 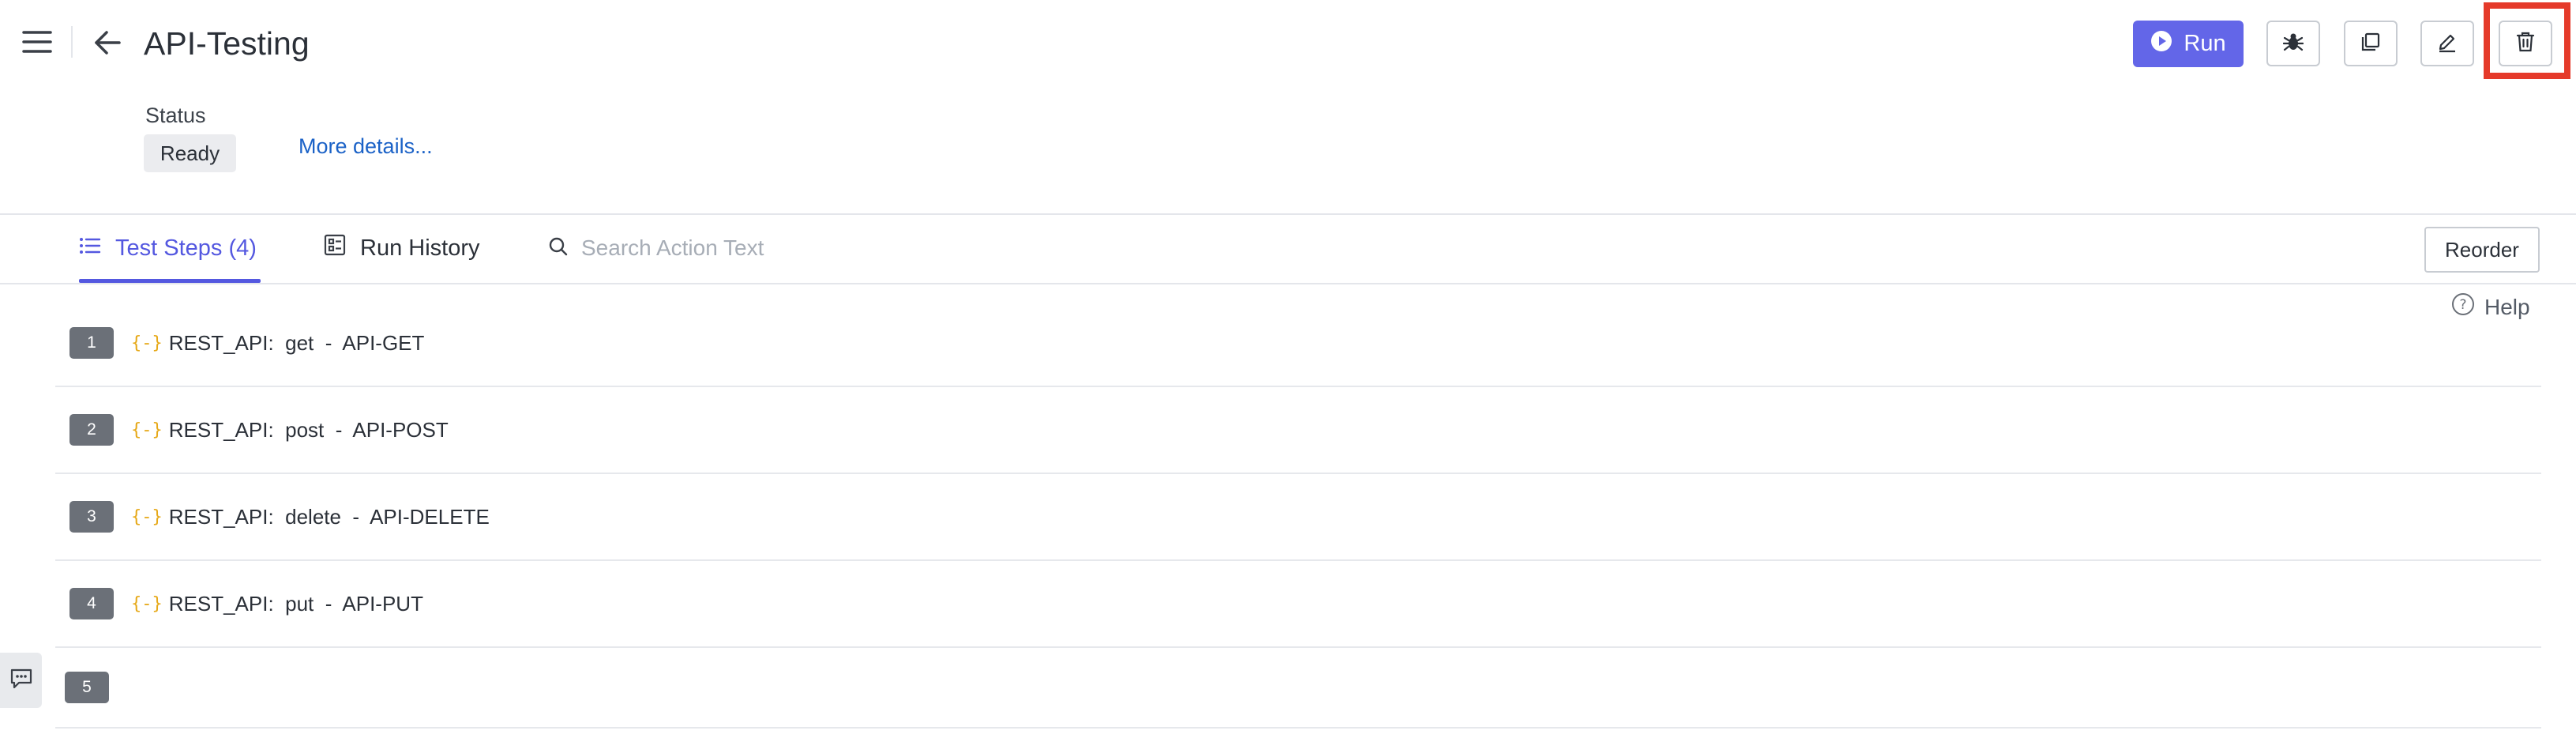 I want to click on pencil-icon, so click(x=2447, y=44).